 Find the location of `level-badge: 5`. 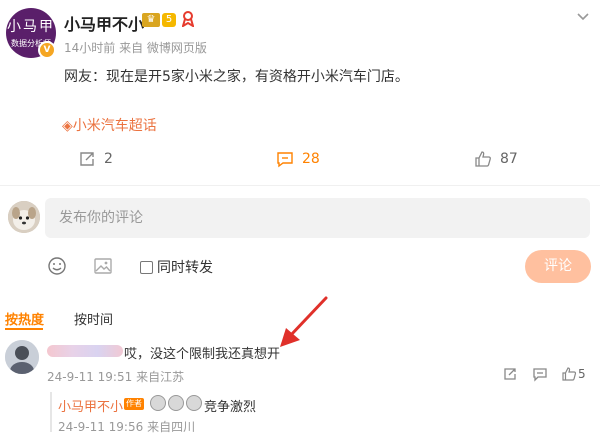

level-badge: 5 is located at coordinates (169, 20).